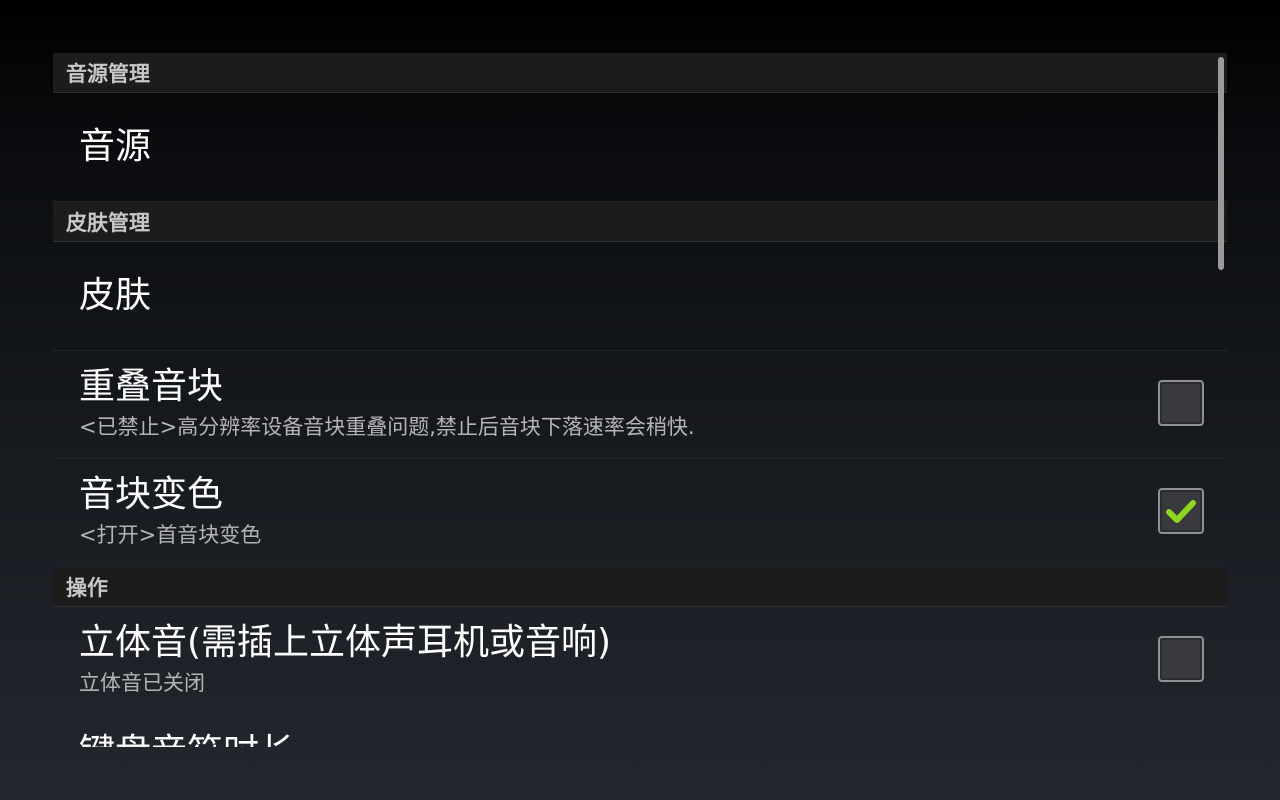 The width and height of the screenshot is (1280, 800). Describe the element at coordinates (115, 295) in the screenshot. I see `preference-title: 皮肤` at that location.